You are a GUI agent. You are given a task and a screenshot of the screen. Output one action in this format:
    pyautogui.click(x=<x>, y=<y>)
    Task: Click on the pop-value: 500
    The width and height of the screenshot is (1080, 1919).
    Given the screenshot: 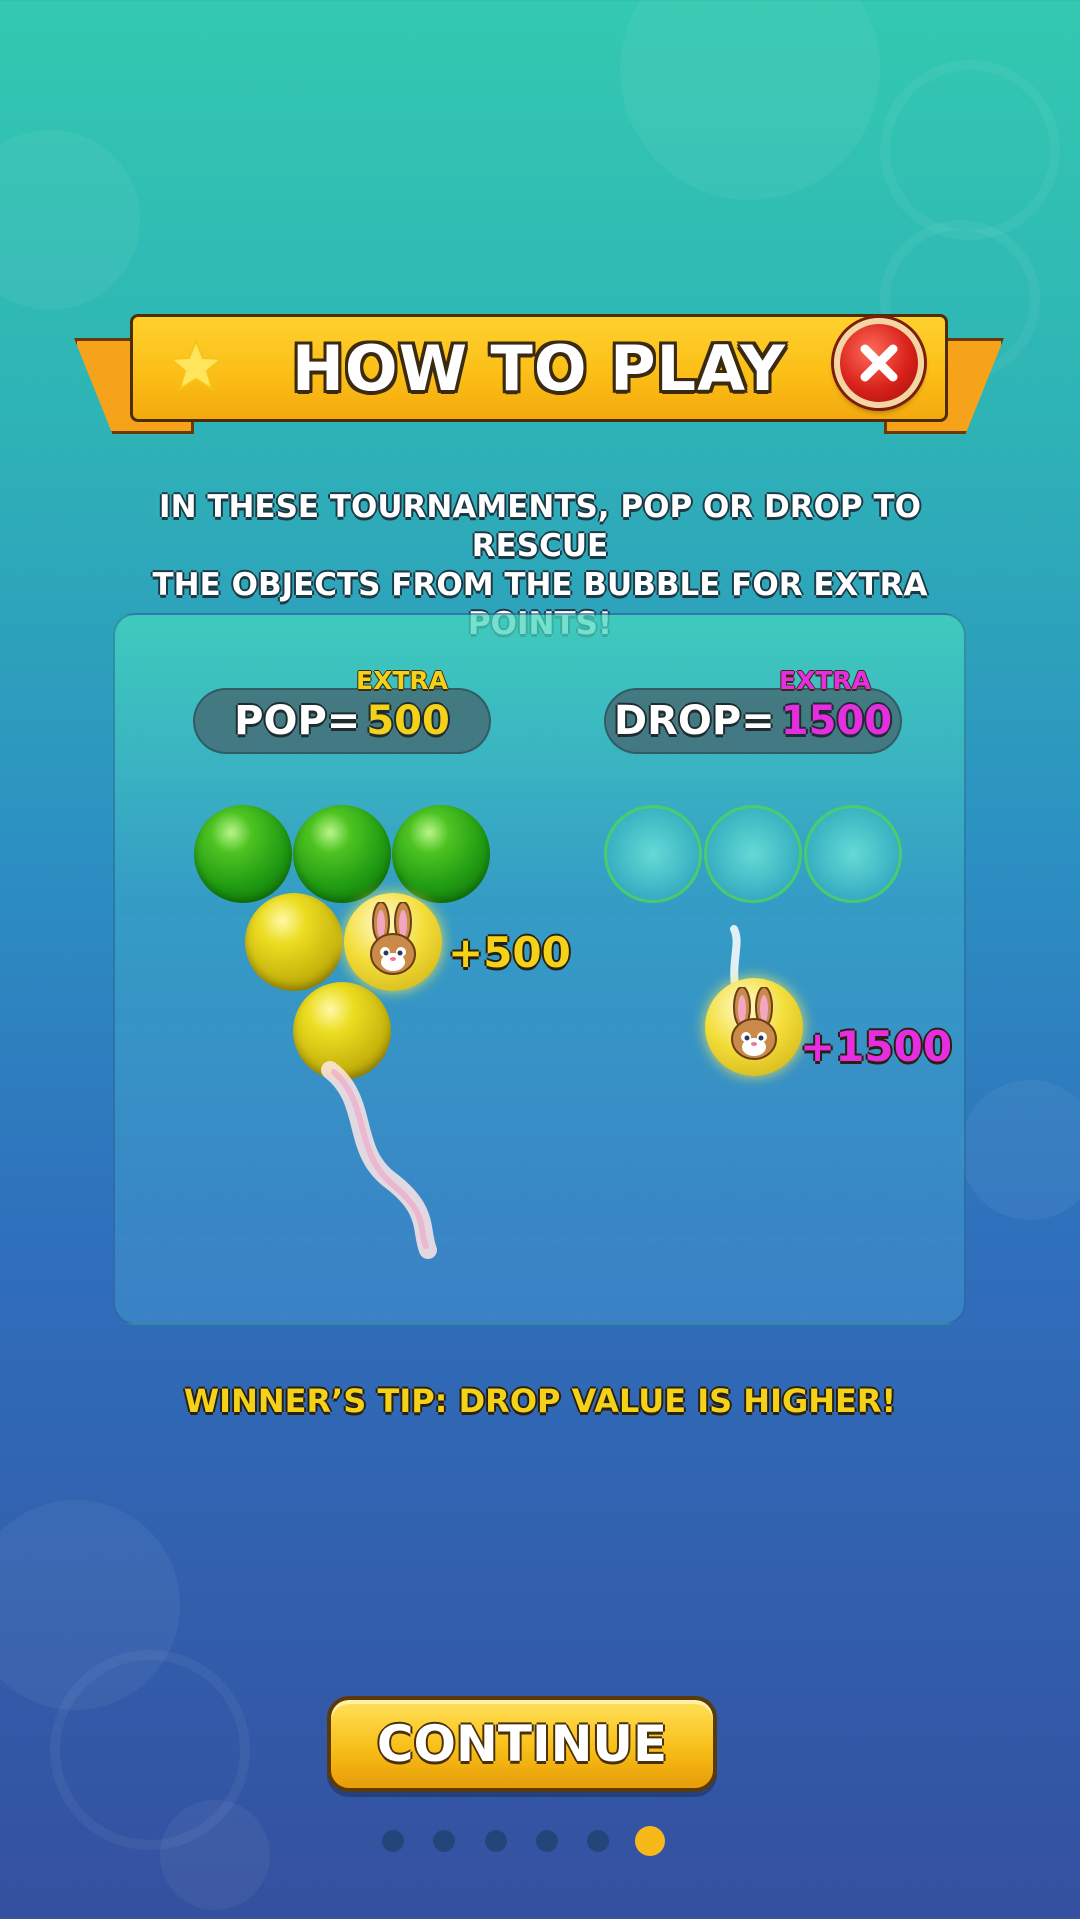 What is the action you would take?
    pyautogui.click(x=408, y=721)
    